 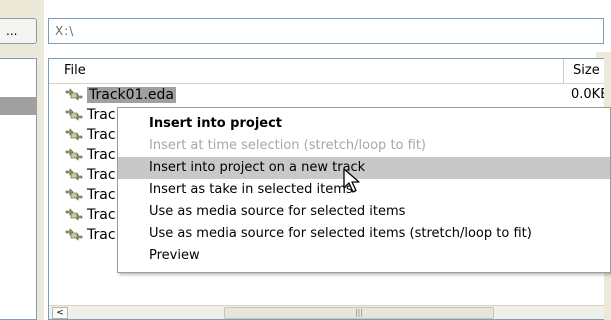 I want to click on menu-item-preview: Preview, so click(x=364, y=256).